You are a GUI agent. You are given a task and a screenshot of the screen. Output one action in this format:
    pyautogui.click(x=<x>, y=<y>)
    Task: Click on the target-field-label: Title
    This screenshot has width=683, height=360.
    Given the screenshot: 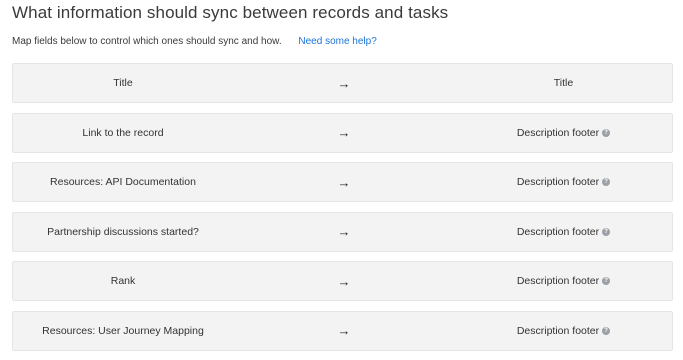 What is the action you would take?
    pyautogui.click(x=563, y=83)
    